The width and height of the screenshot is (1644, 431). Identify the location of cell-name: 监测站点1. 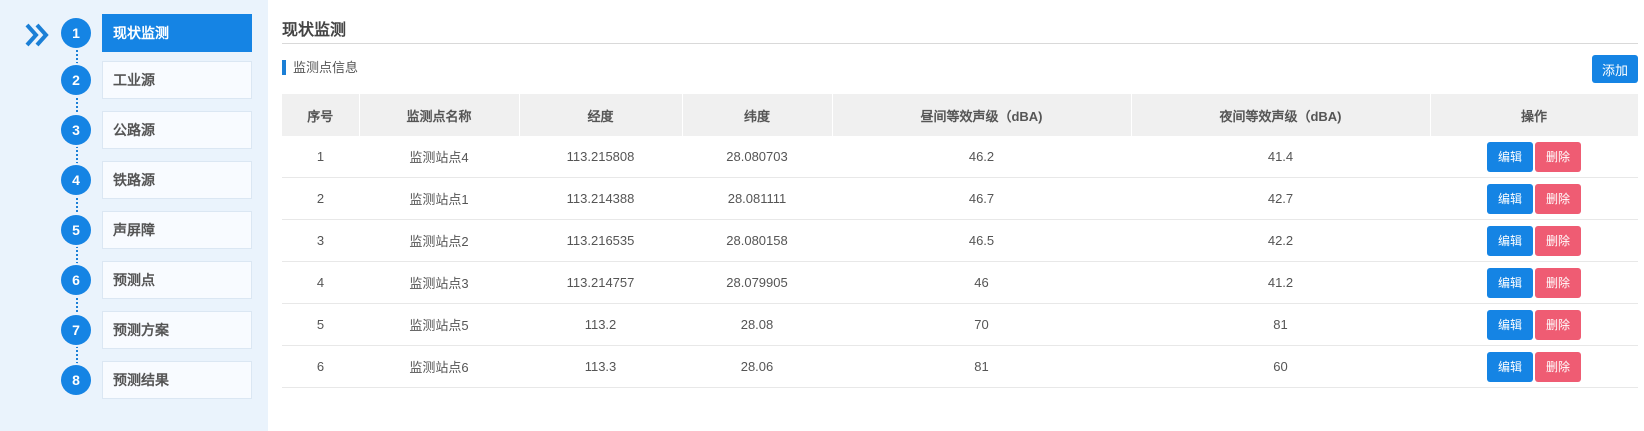
(439, 198).